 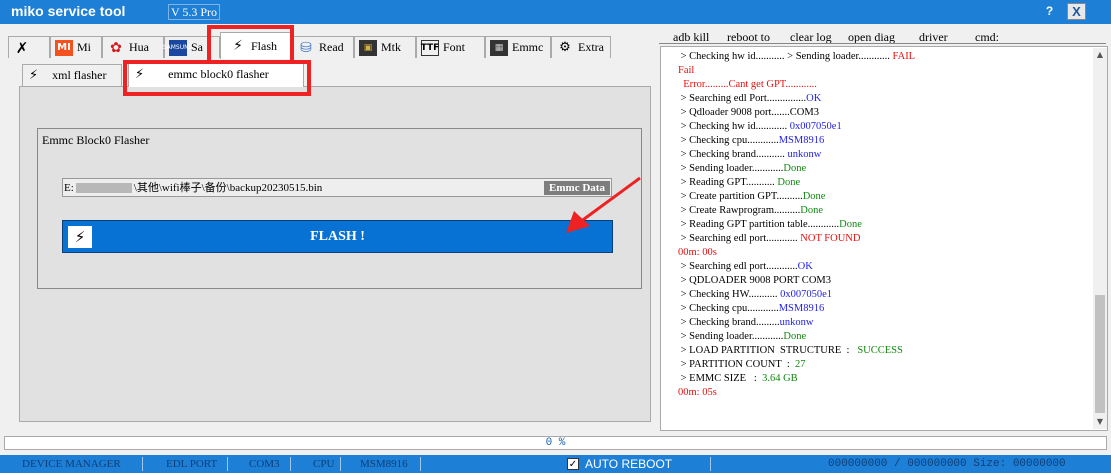 I want to click on tab-flash: ⚡ Flash, so click(x=256, y=45).